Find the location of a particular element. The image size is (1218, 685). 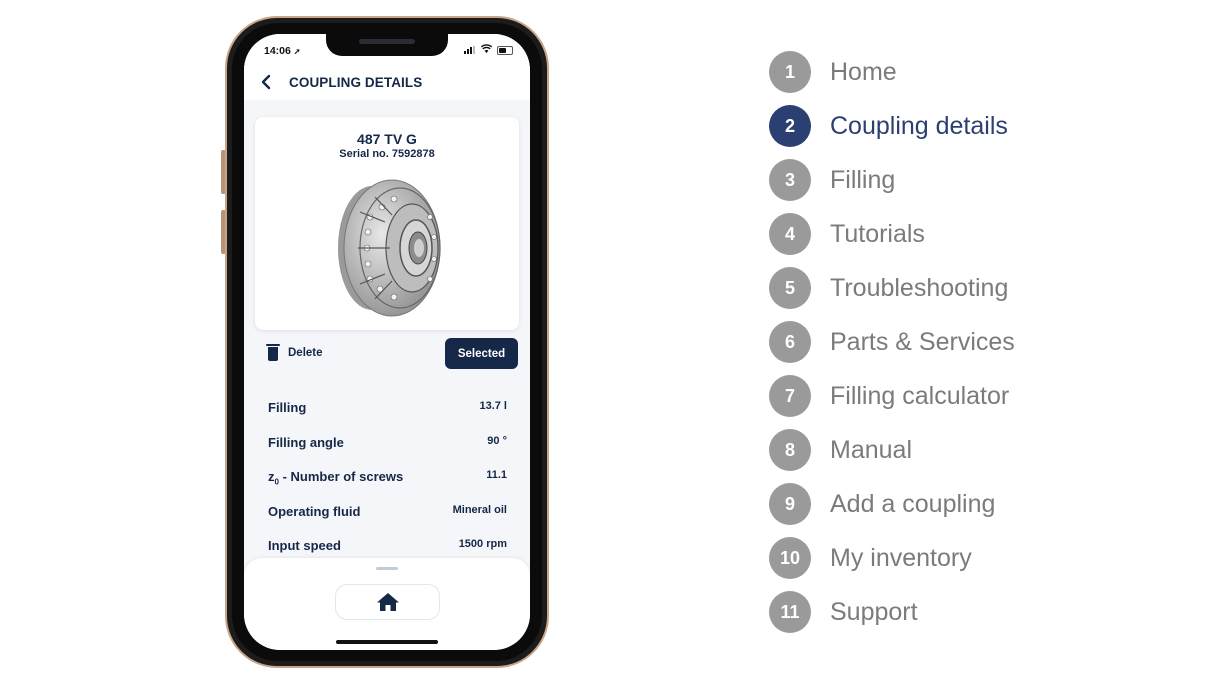

property-label: Input speed is located at coordinates (304, 545).